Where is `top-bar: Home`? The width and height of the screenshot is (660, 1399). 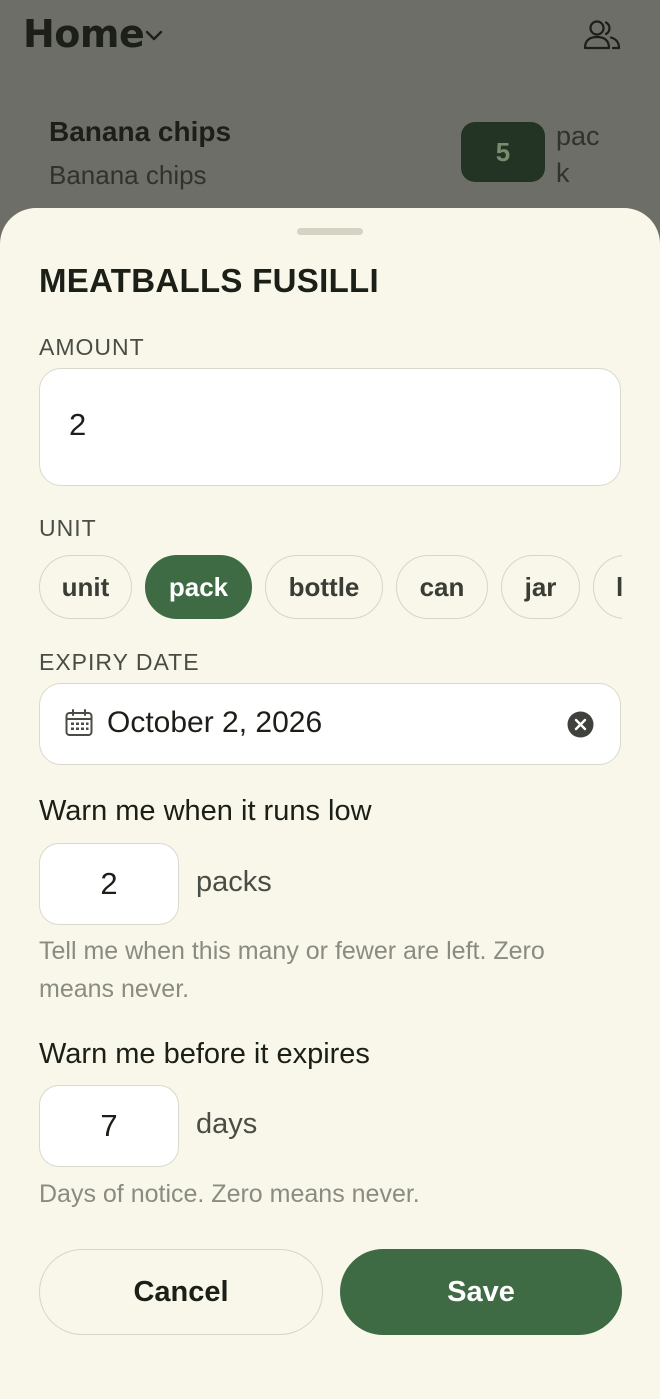
top-bar: Home is located at coordinates (330, 40).